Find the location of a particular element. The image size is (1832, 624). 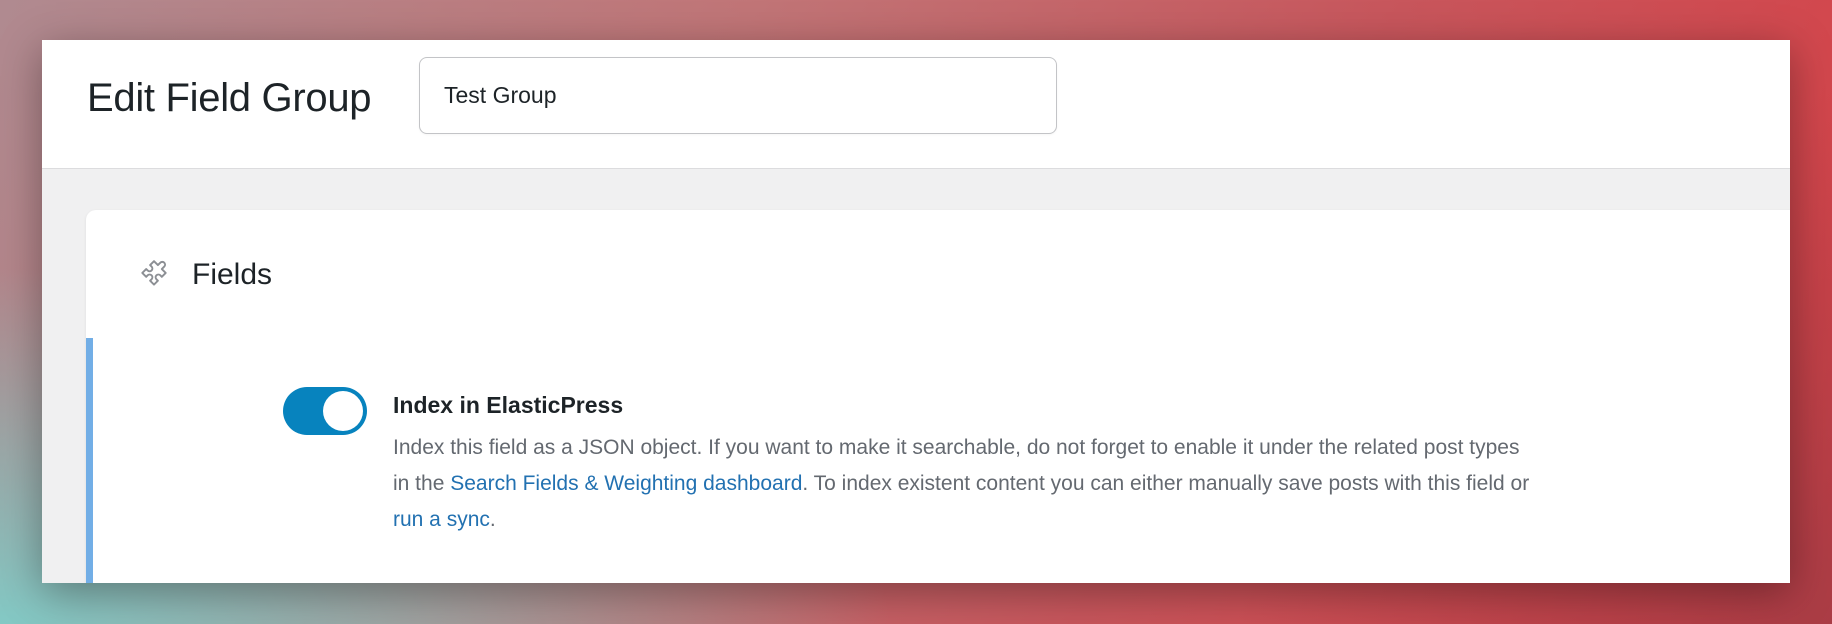

page-title: Edit Field Group is located at coordinates (229, 98).